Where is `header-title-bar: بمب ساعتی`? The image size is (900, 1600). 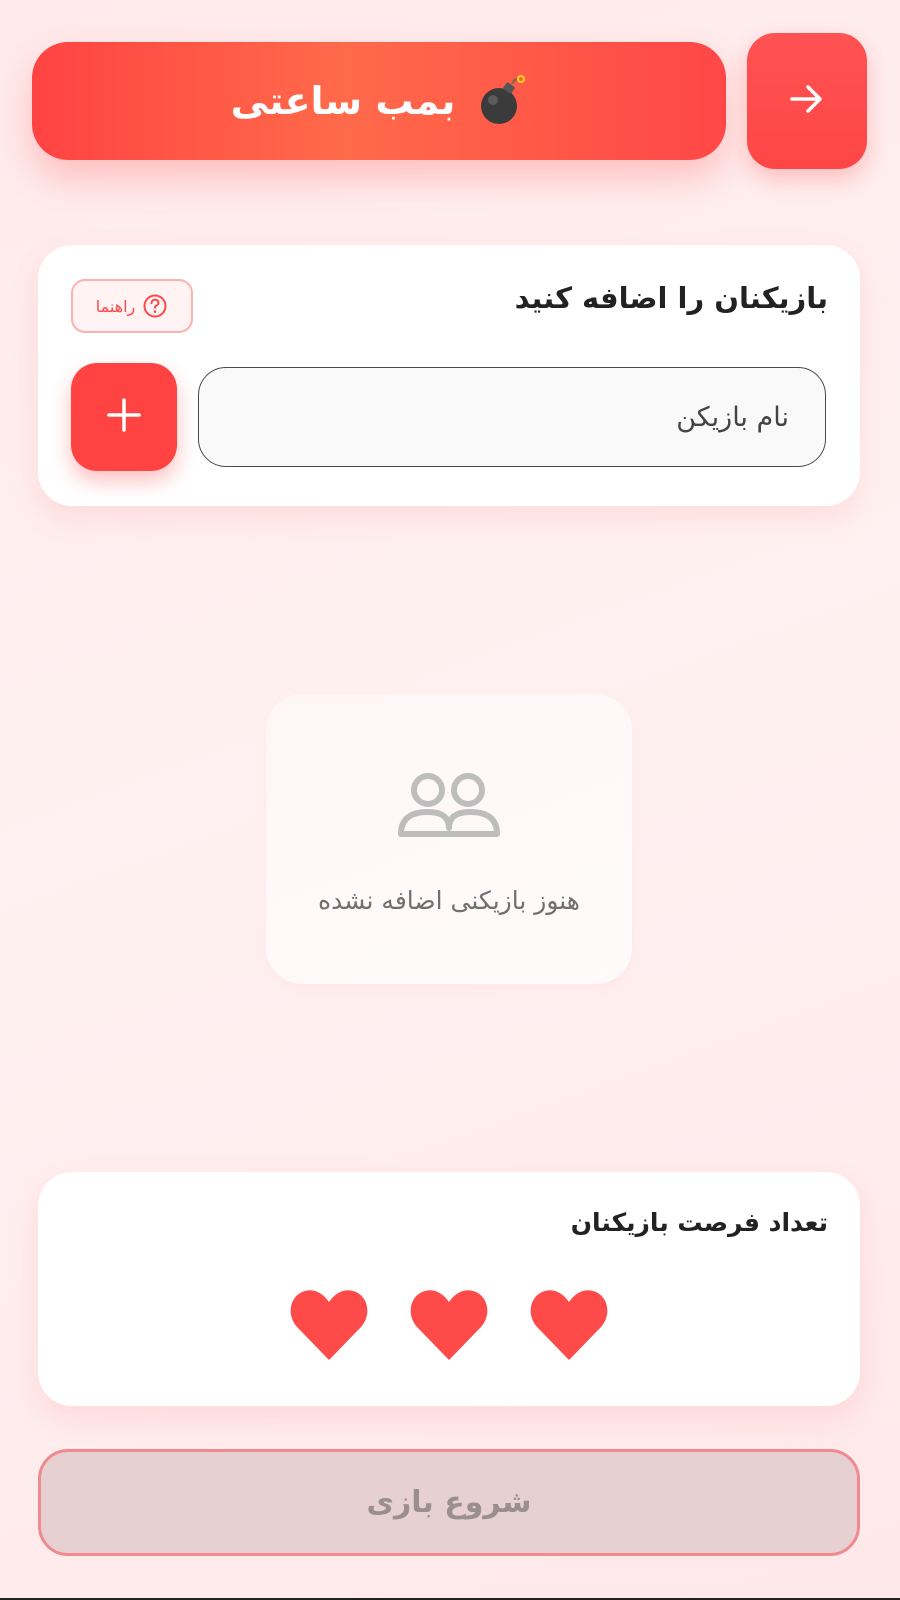
header-title-bar: بمب ساعتی is located at coordinates (379, 101).